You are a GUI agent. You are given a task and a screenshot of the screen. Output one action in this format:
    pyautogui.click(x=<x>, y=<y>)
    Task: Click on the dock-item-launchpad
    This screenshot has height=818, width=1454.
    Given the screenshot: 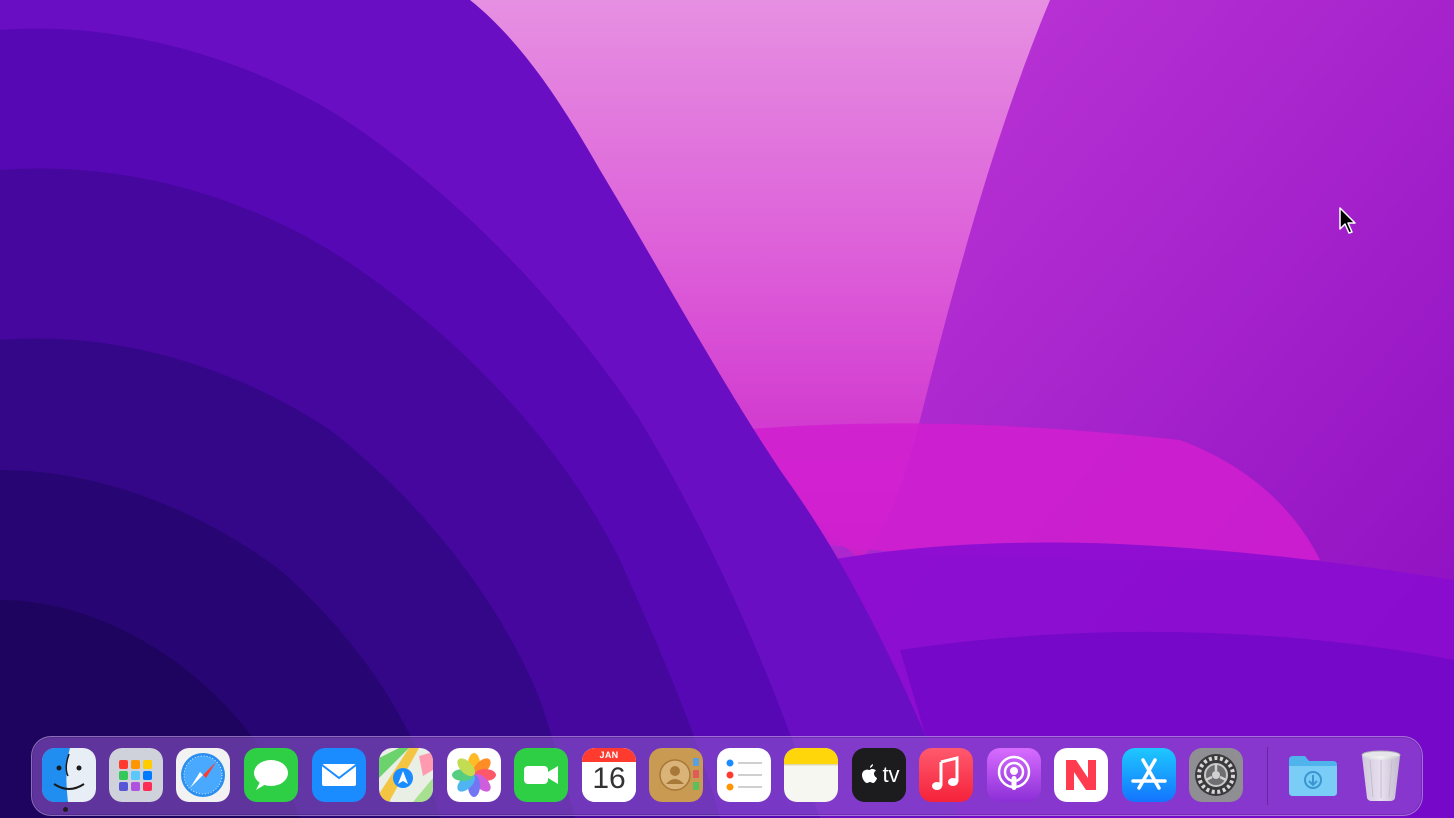 What is the action you would take?
    pyautogui.click(x=136, y=775)
    